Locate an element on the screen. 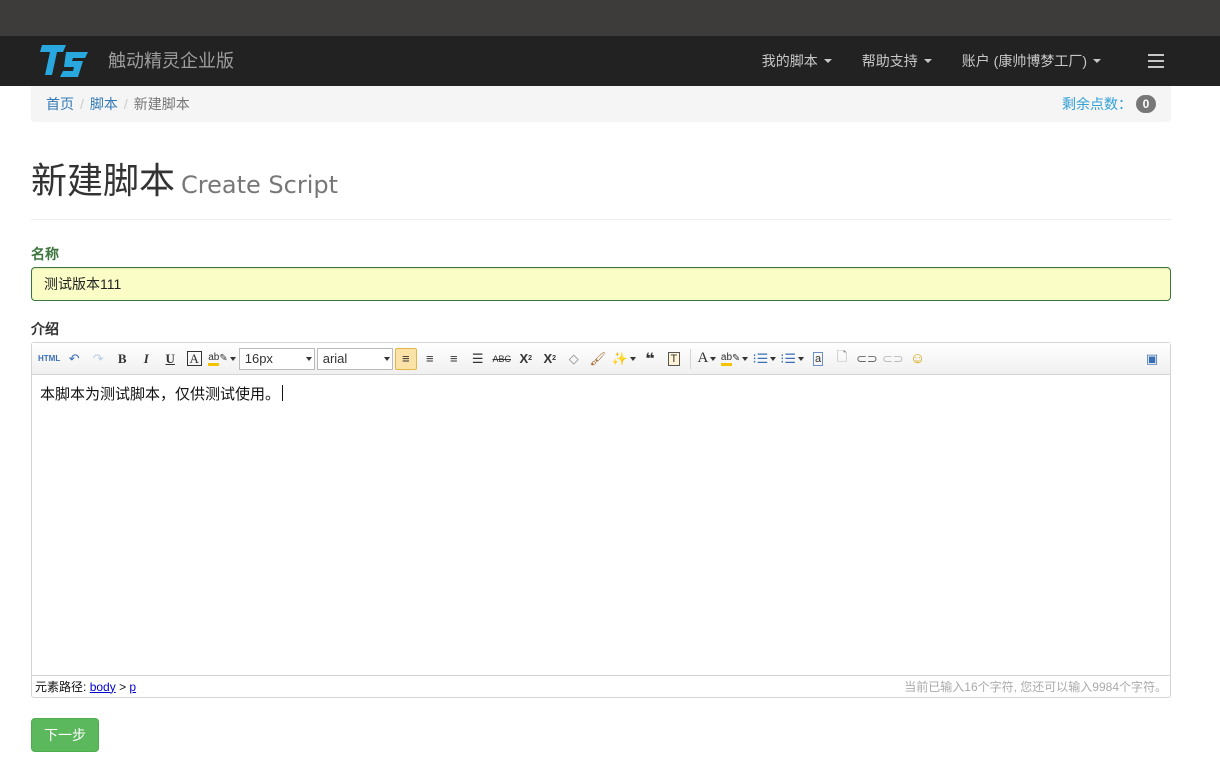  redo-icon: ↷ is located at coordinates (98, 359).